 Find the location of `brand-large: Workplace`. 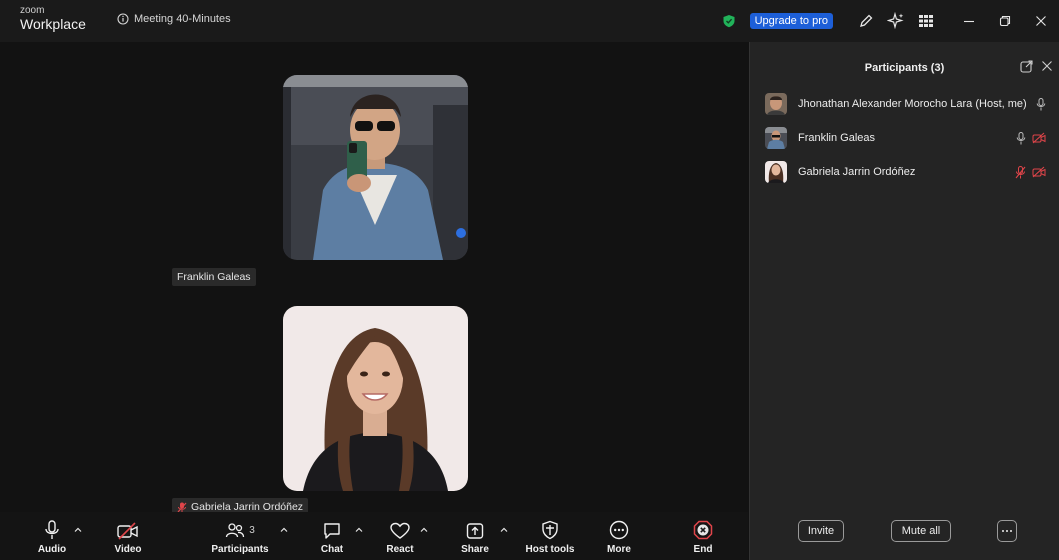

brand-large: Workplace is located at coordinates (53, 24).